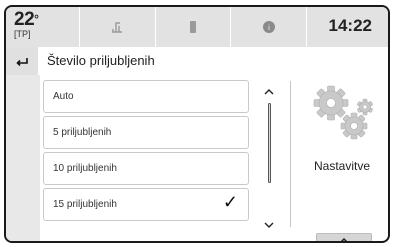  What do you see at coordinates (343, 112) in the screenshot?
I see `gears-icon` at bounding box center [343, 112].